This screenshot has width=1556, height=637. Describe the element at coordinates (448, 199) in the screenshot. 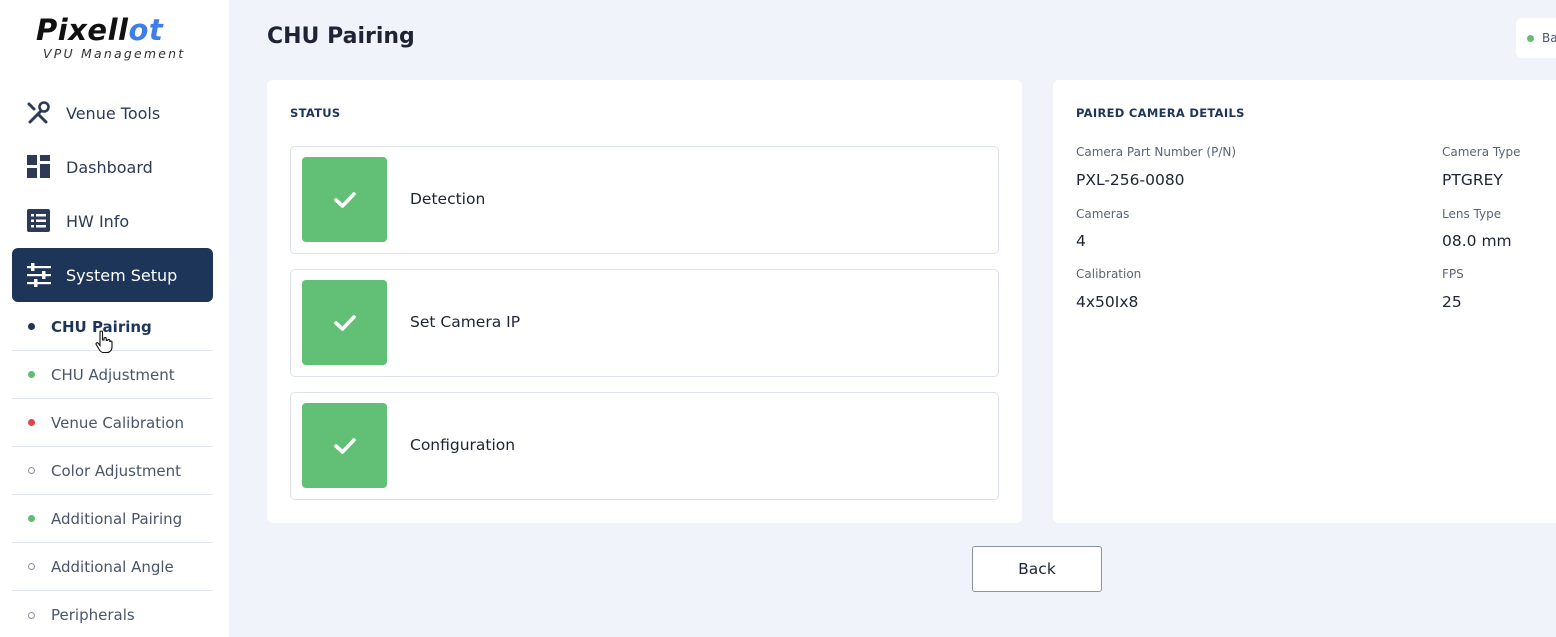

I see `status-step-label: Detection` at that location.